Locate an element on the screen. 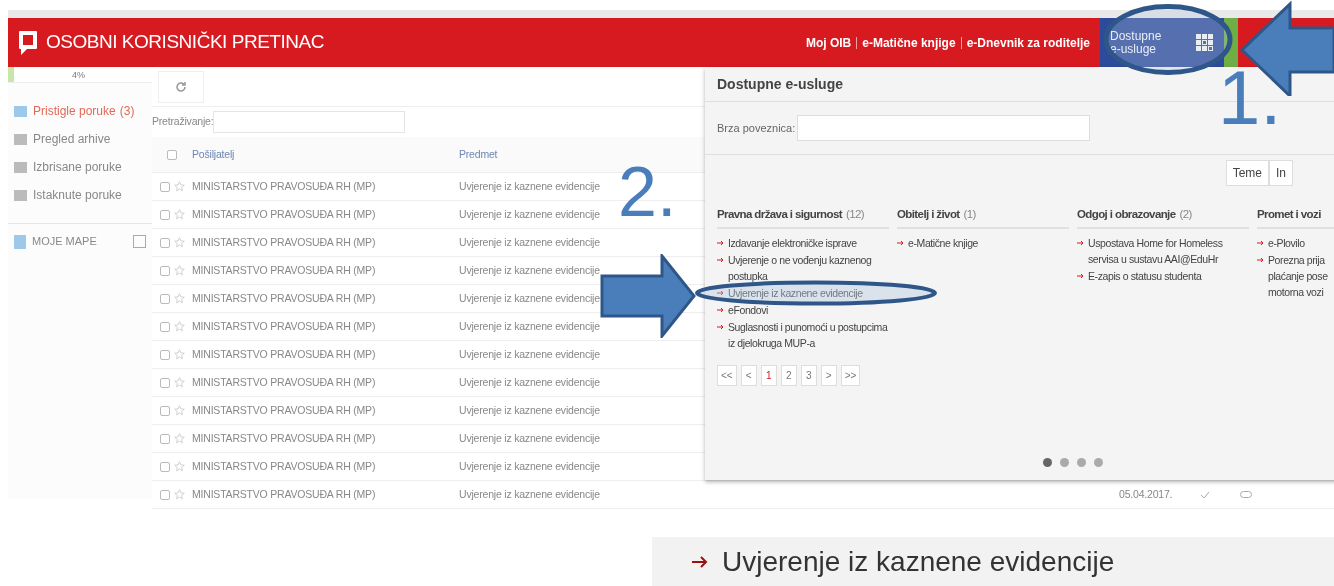 This screenshot has width=1334, height=586. page-button: 2 is located at coordinates (788, 376).